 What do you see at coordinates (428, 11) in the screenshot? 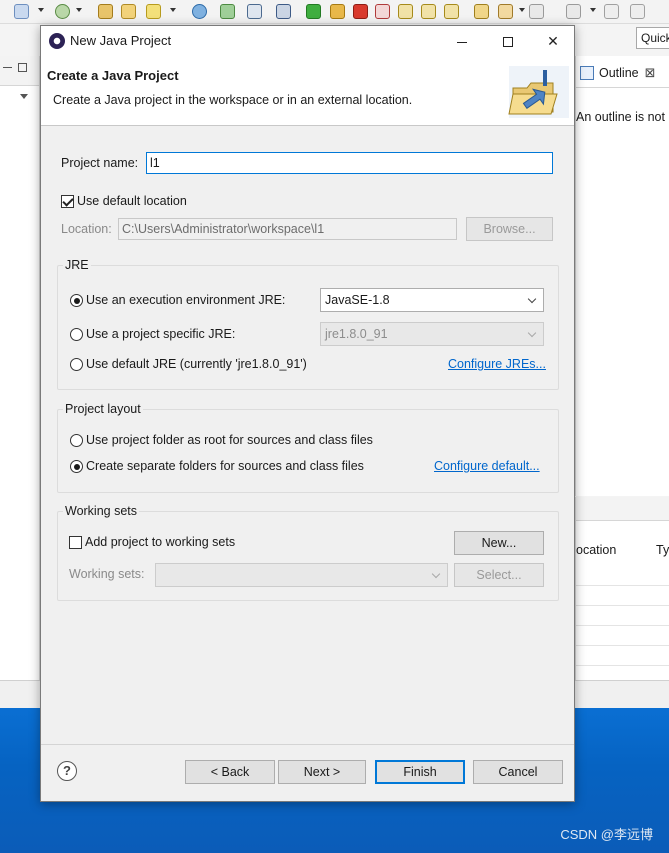
I see `step-over-icon` at bounding box center [428, 11].